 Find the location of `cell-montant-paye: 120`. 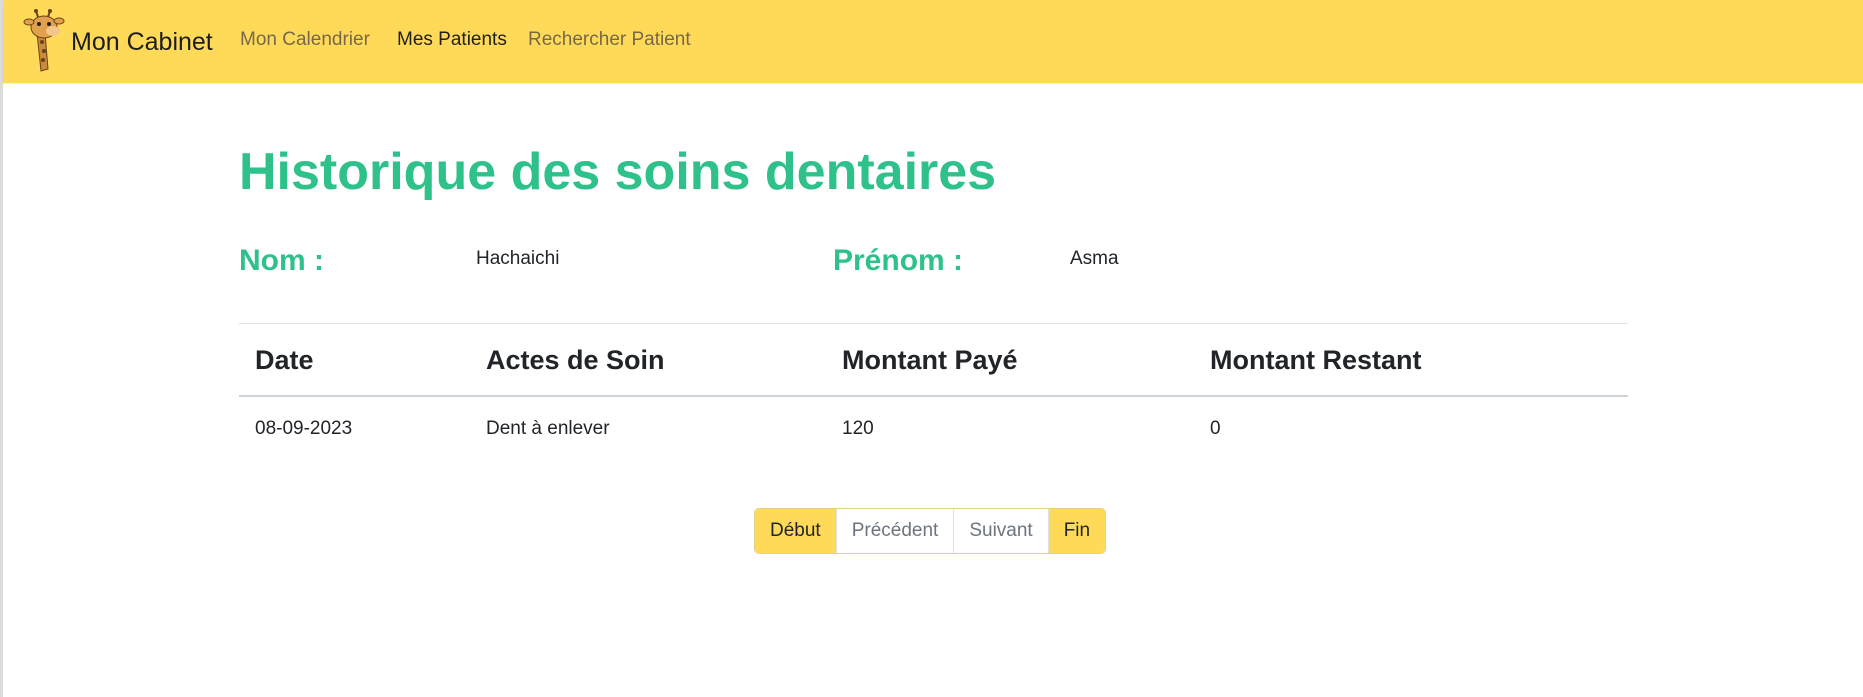

cell-montant-paye: 120 is located at coordinates (858, 428).